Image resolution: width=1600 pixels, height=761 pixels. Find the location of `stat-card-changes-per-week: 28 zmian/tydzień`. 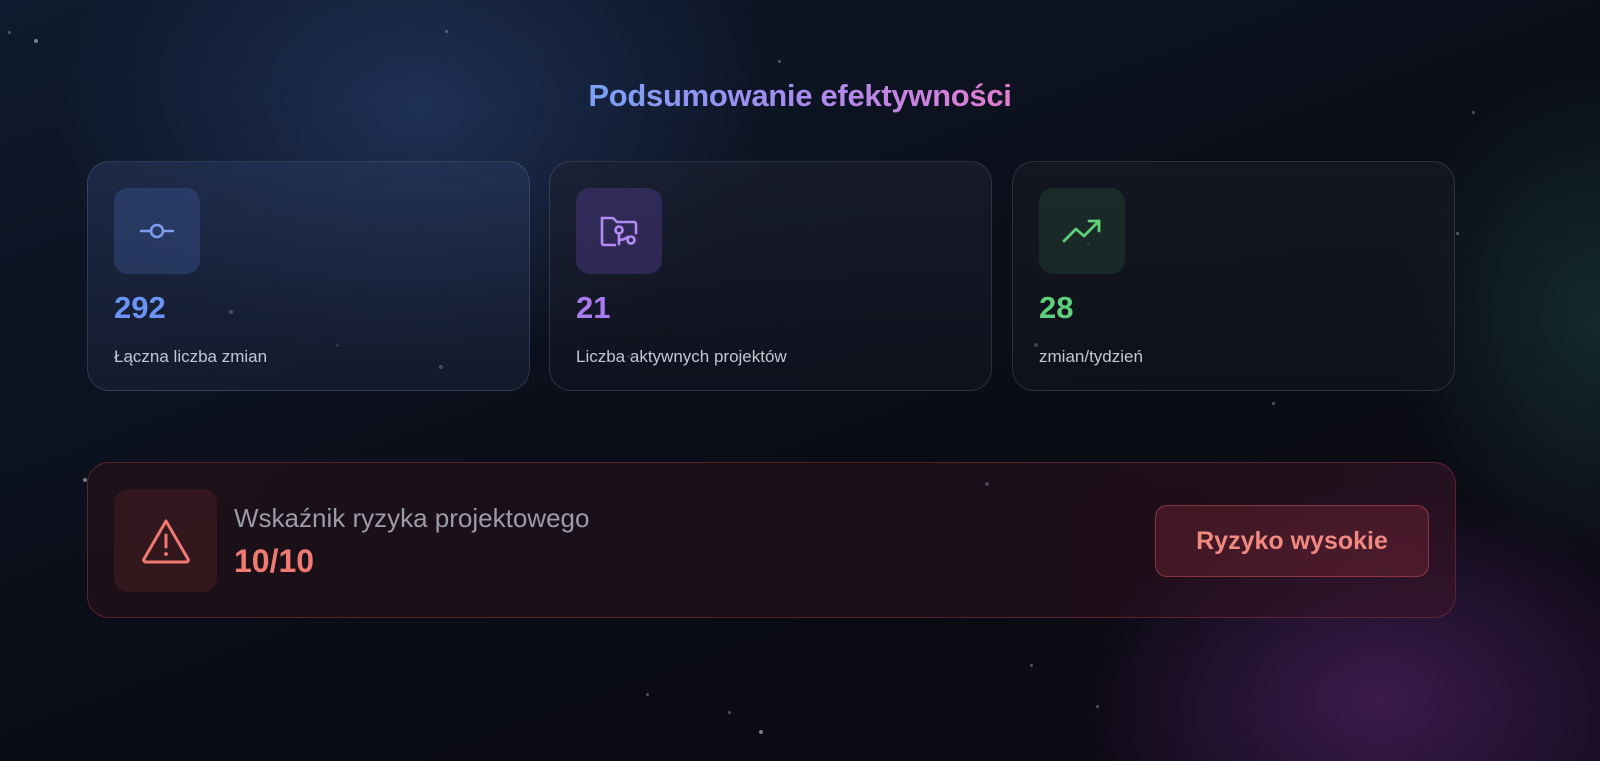

stat-card-changes-per-week: 28 zmian/tydzień is located at coordinates (1233, 276).